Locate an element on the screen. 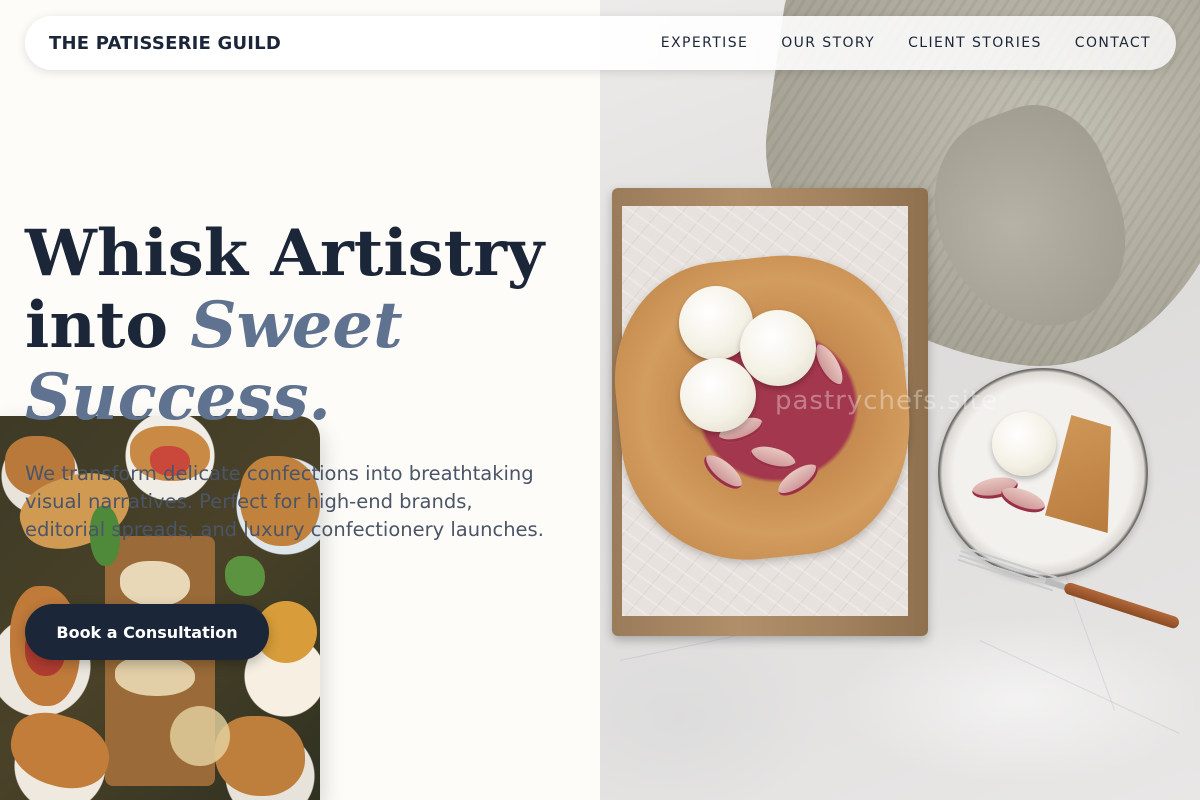  hero-title-line1: Whisk Artistry is located at coordinates (285, 253).